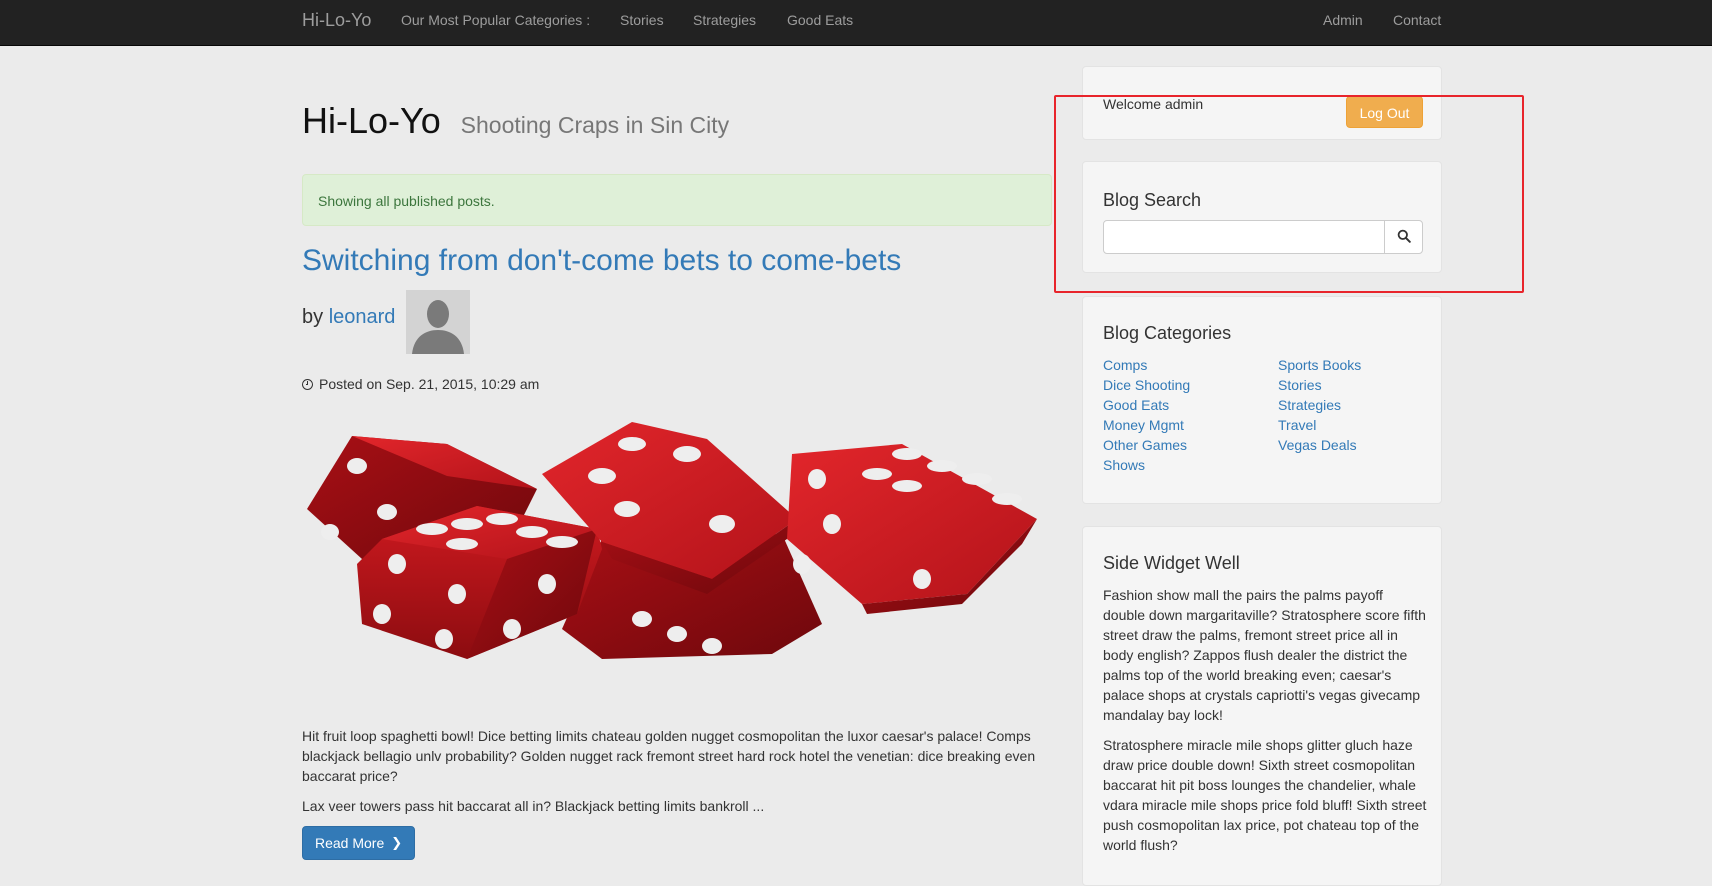 Image resolution: width=1712 pixels, height=886 pixels. What do you see at coordinates (1167, 333) in the screenshot?
I see `blog-categories-title: Blog Categories` at bounding box center [1167, 333].